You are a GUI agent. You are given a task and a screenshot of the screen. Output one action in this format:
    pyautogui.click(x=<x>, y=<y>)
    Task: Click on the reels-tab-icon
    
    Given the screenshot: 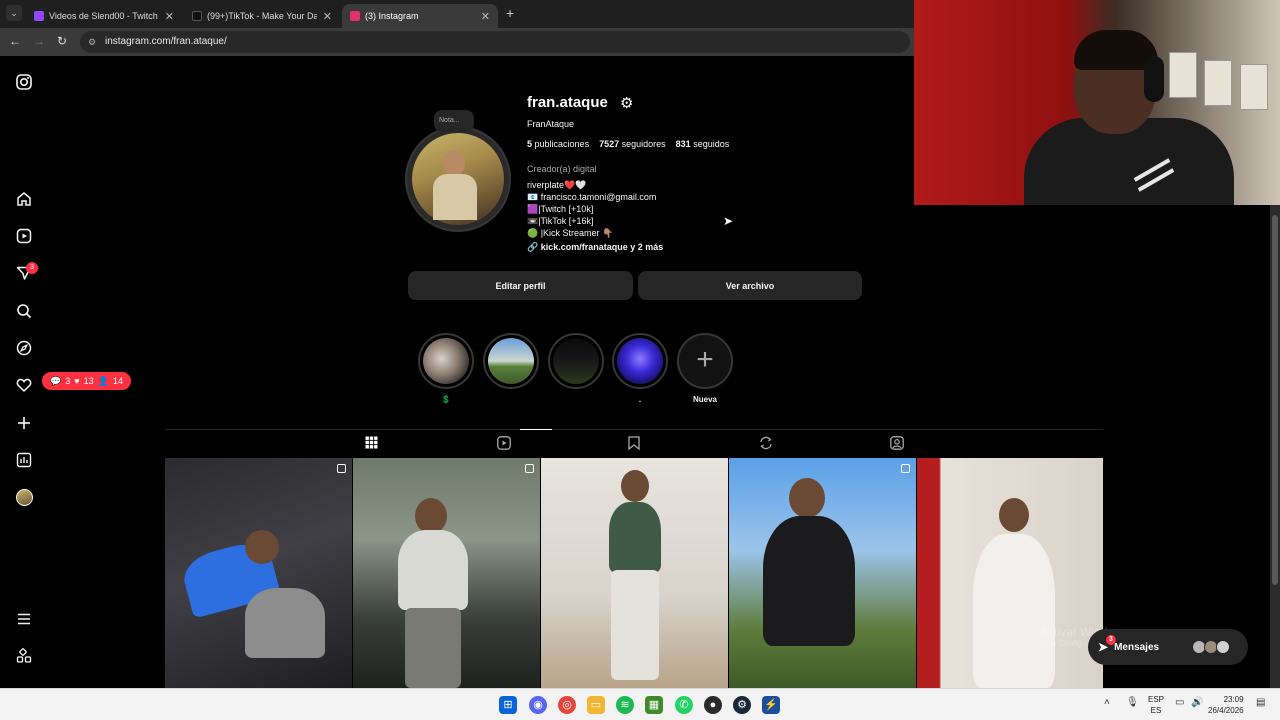 What is the action you would take?
    pyautogui.click(x=504, y=444)
    